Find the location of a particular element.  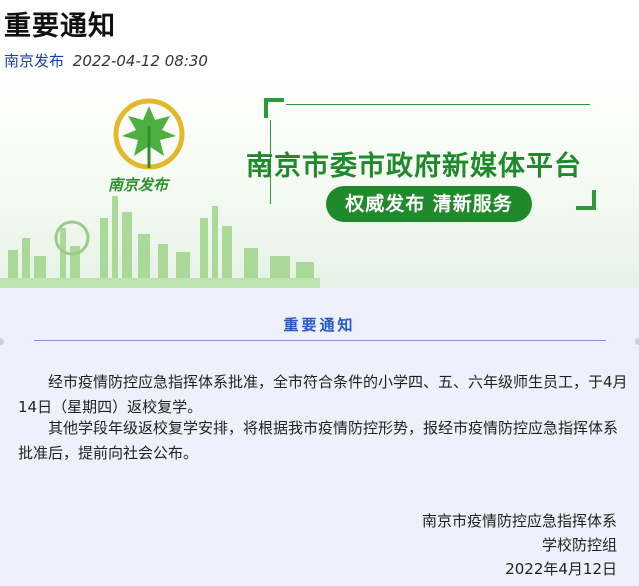

banner-slogan: 权威发布 清新服务 is located at coordinates (429, 204).